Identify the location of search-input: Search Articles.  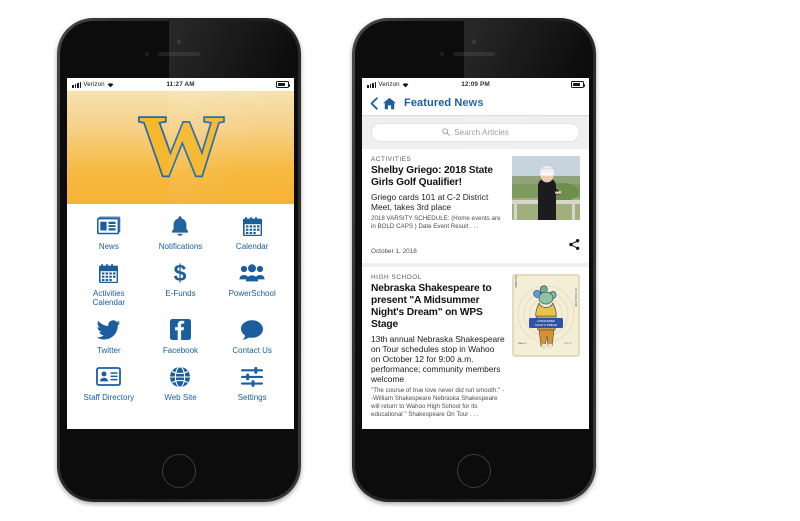
(475, 132).